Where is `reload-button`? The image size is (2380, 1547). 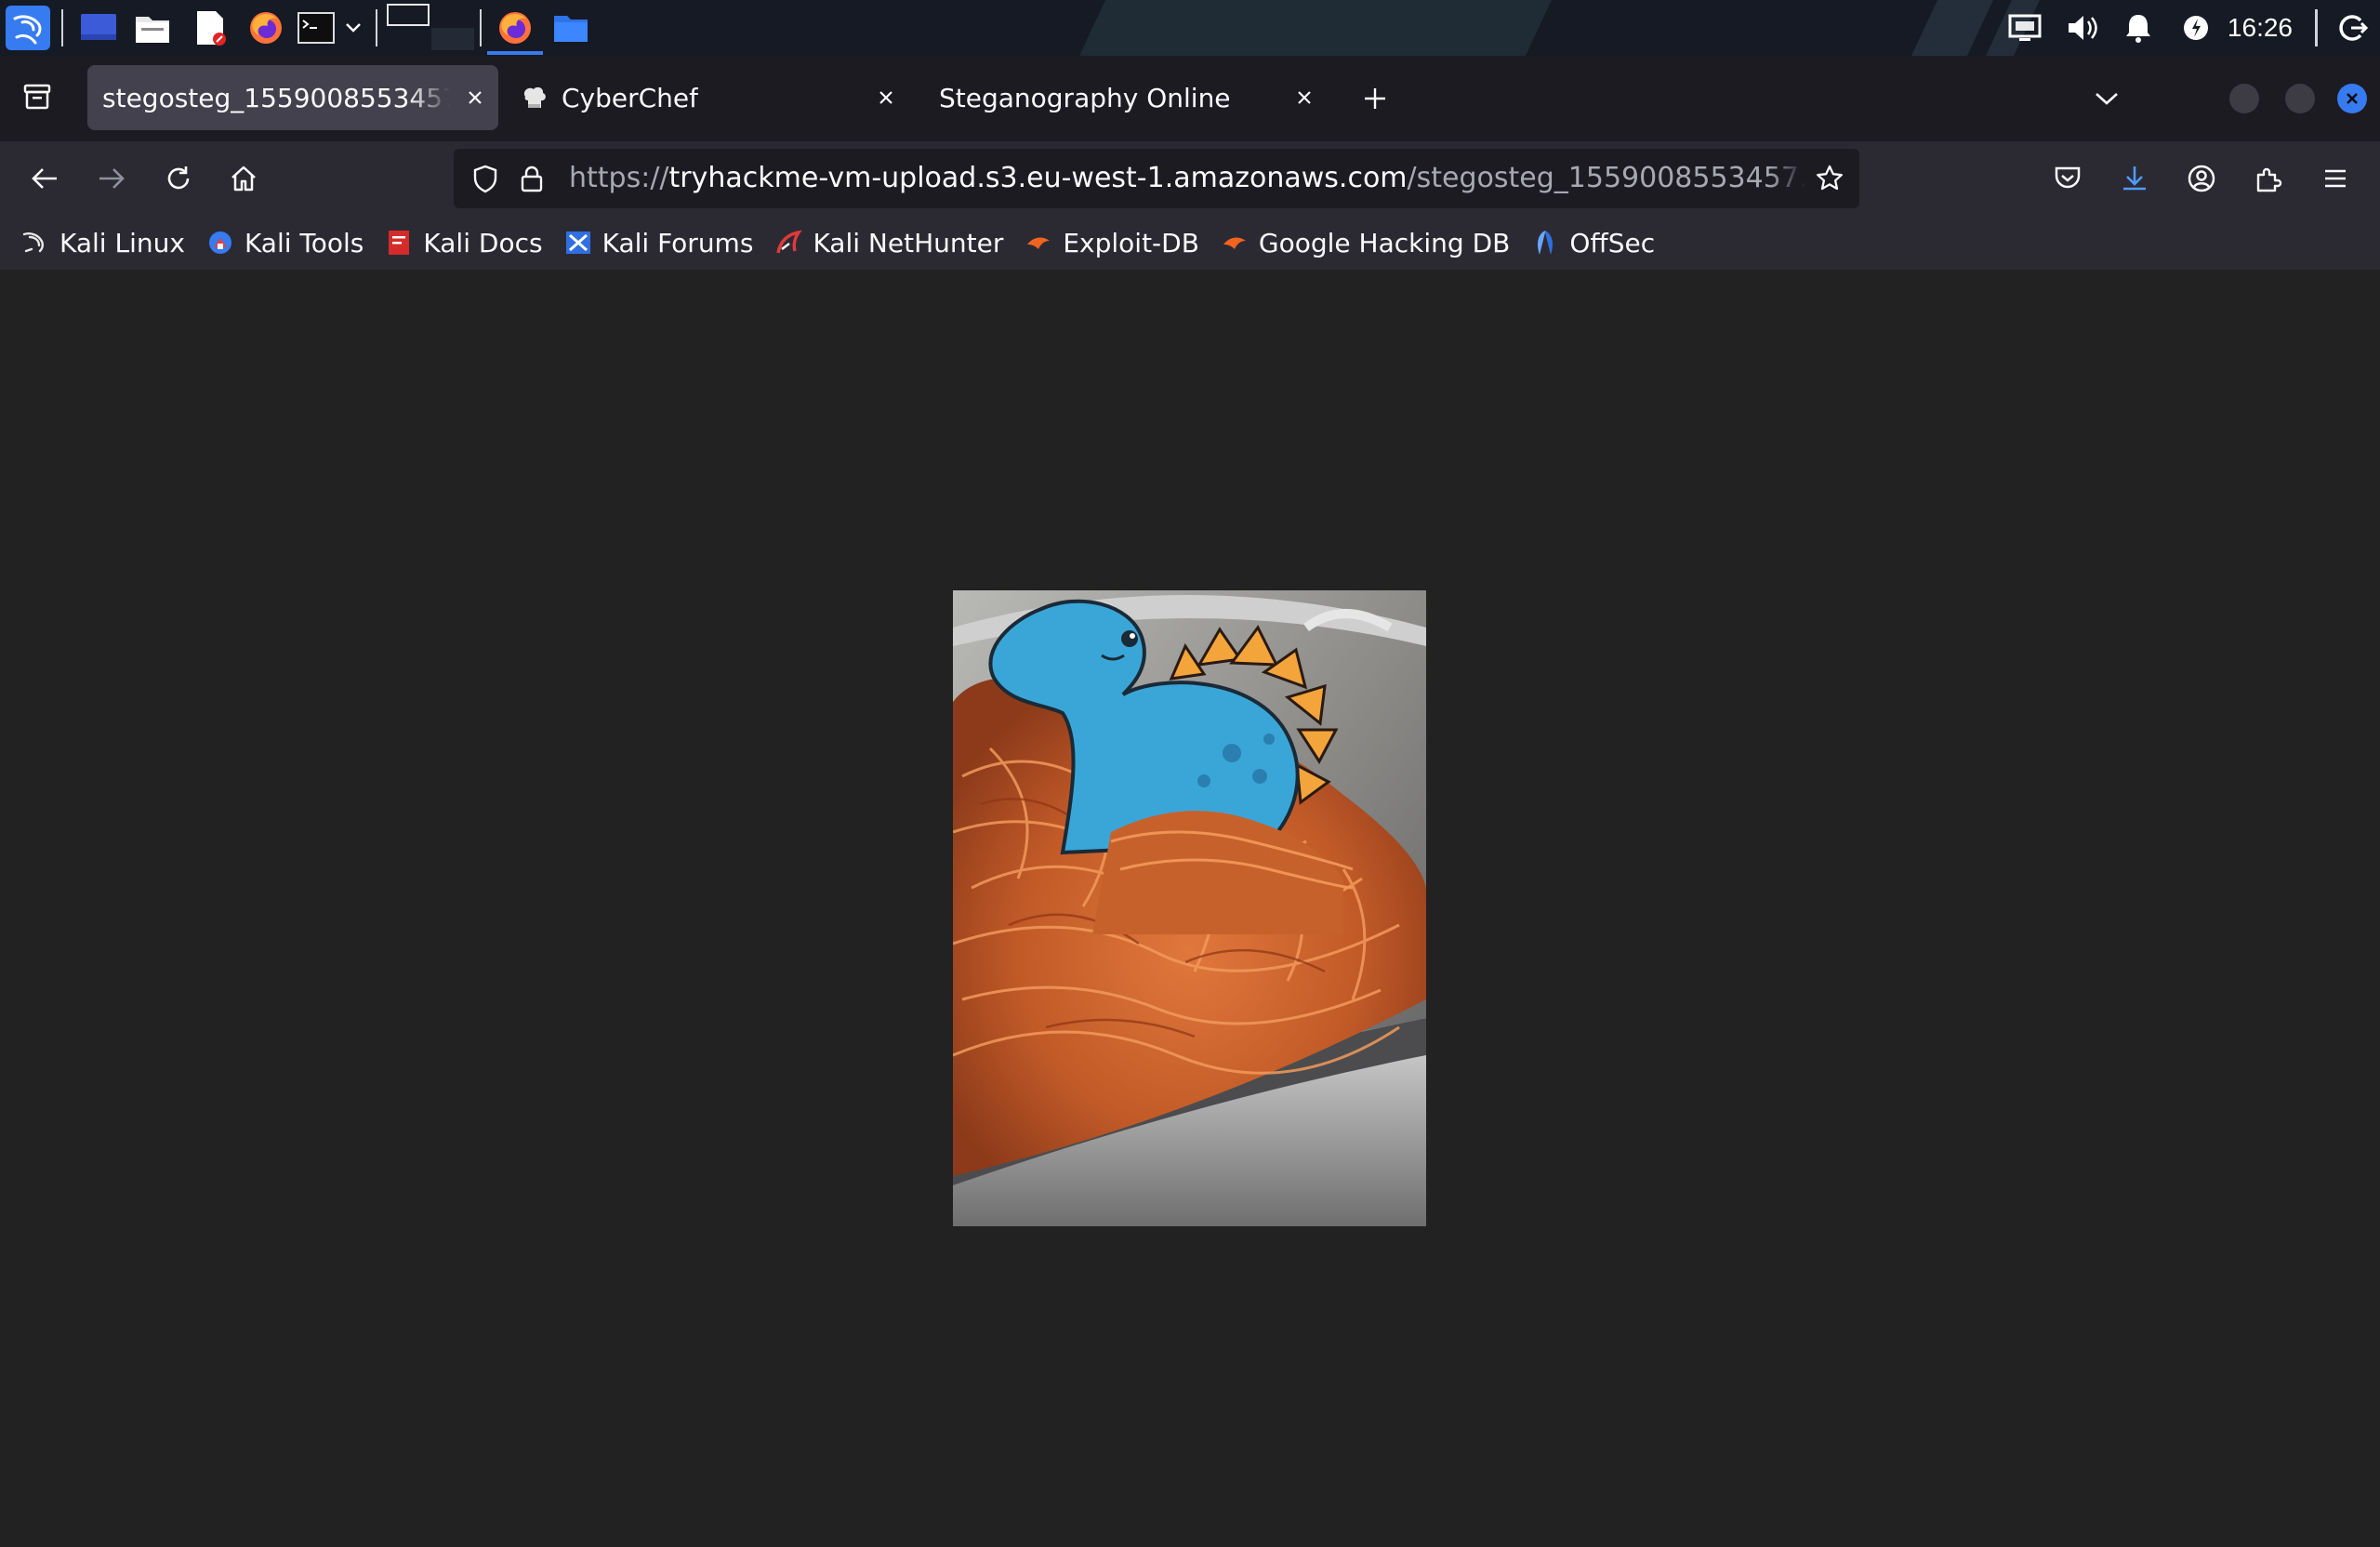 reload-button is located at coordinates (178, 178).